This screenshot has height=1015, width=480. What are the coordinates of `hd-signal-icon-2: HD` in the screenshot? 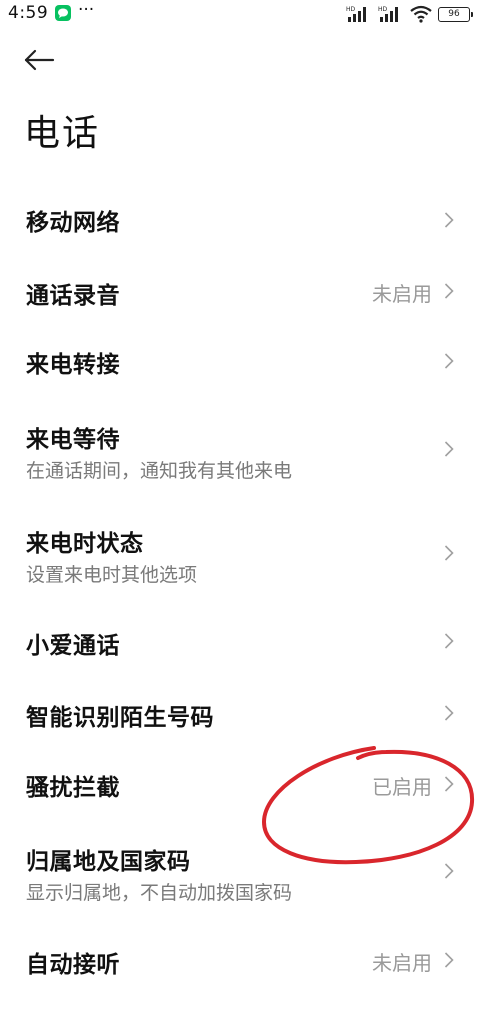 It's located at (388, 14).